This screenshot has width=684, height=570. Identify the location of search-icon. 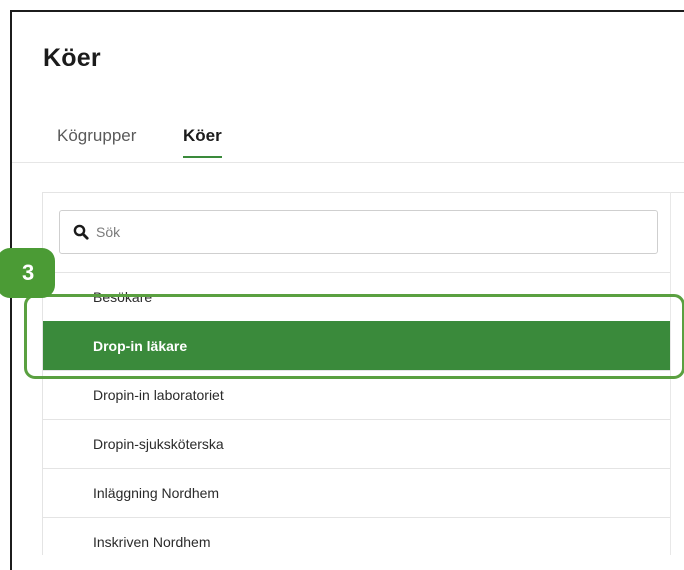
(81, 232).